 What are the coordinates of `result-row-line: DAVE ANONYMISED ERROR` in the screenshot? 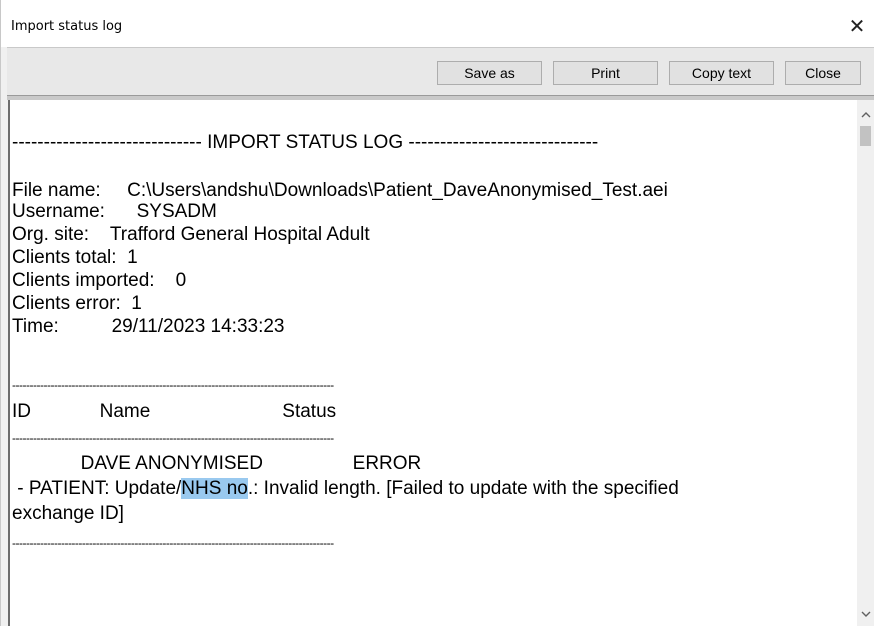 It's located at (217, 463).